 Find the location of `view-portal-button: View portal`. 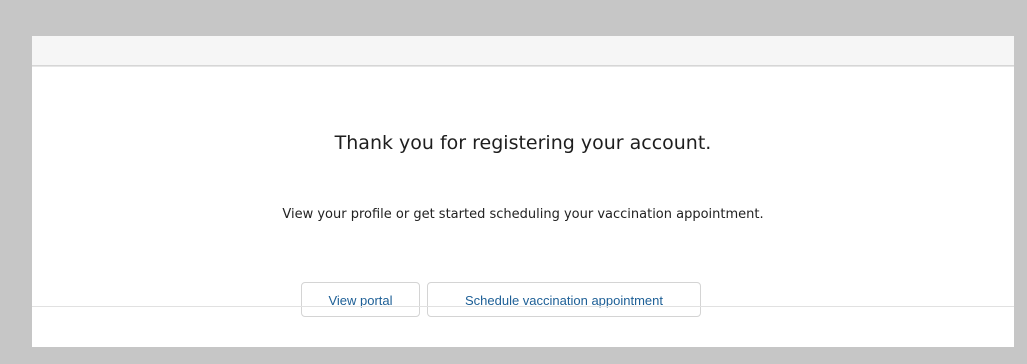

view-portal-button: View portal is located at coordinates (360, 299).